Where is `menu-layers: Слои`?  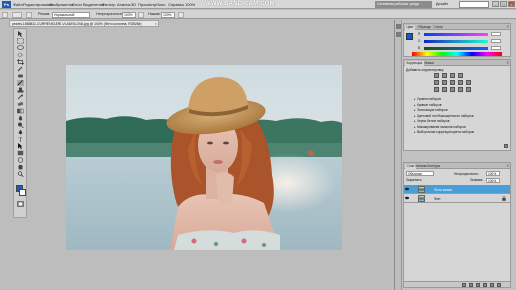 menu-layers: Слои is located at coordinates (77, 4).